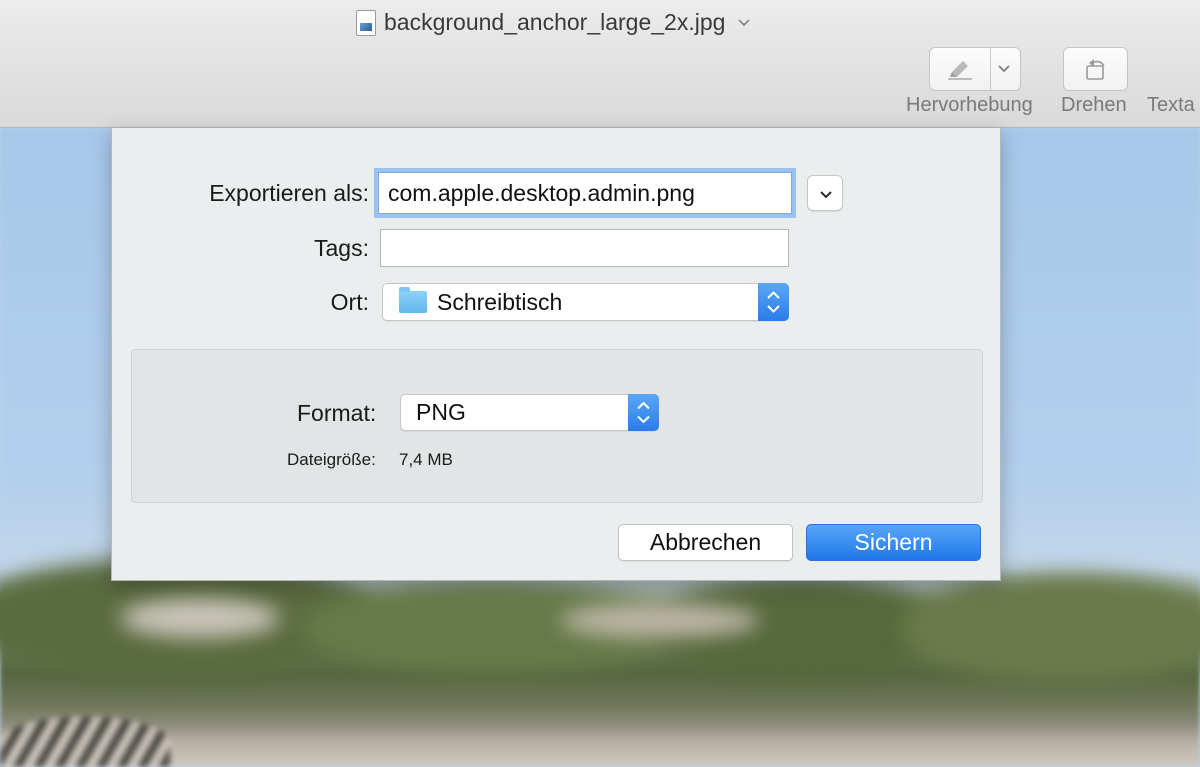 This screenshot has width=1200, height=767. What do you see at coordinates (960, 69) in the screenshot?
I see `highlighter-pen-icon` at bounding box center [960, 69].